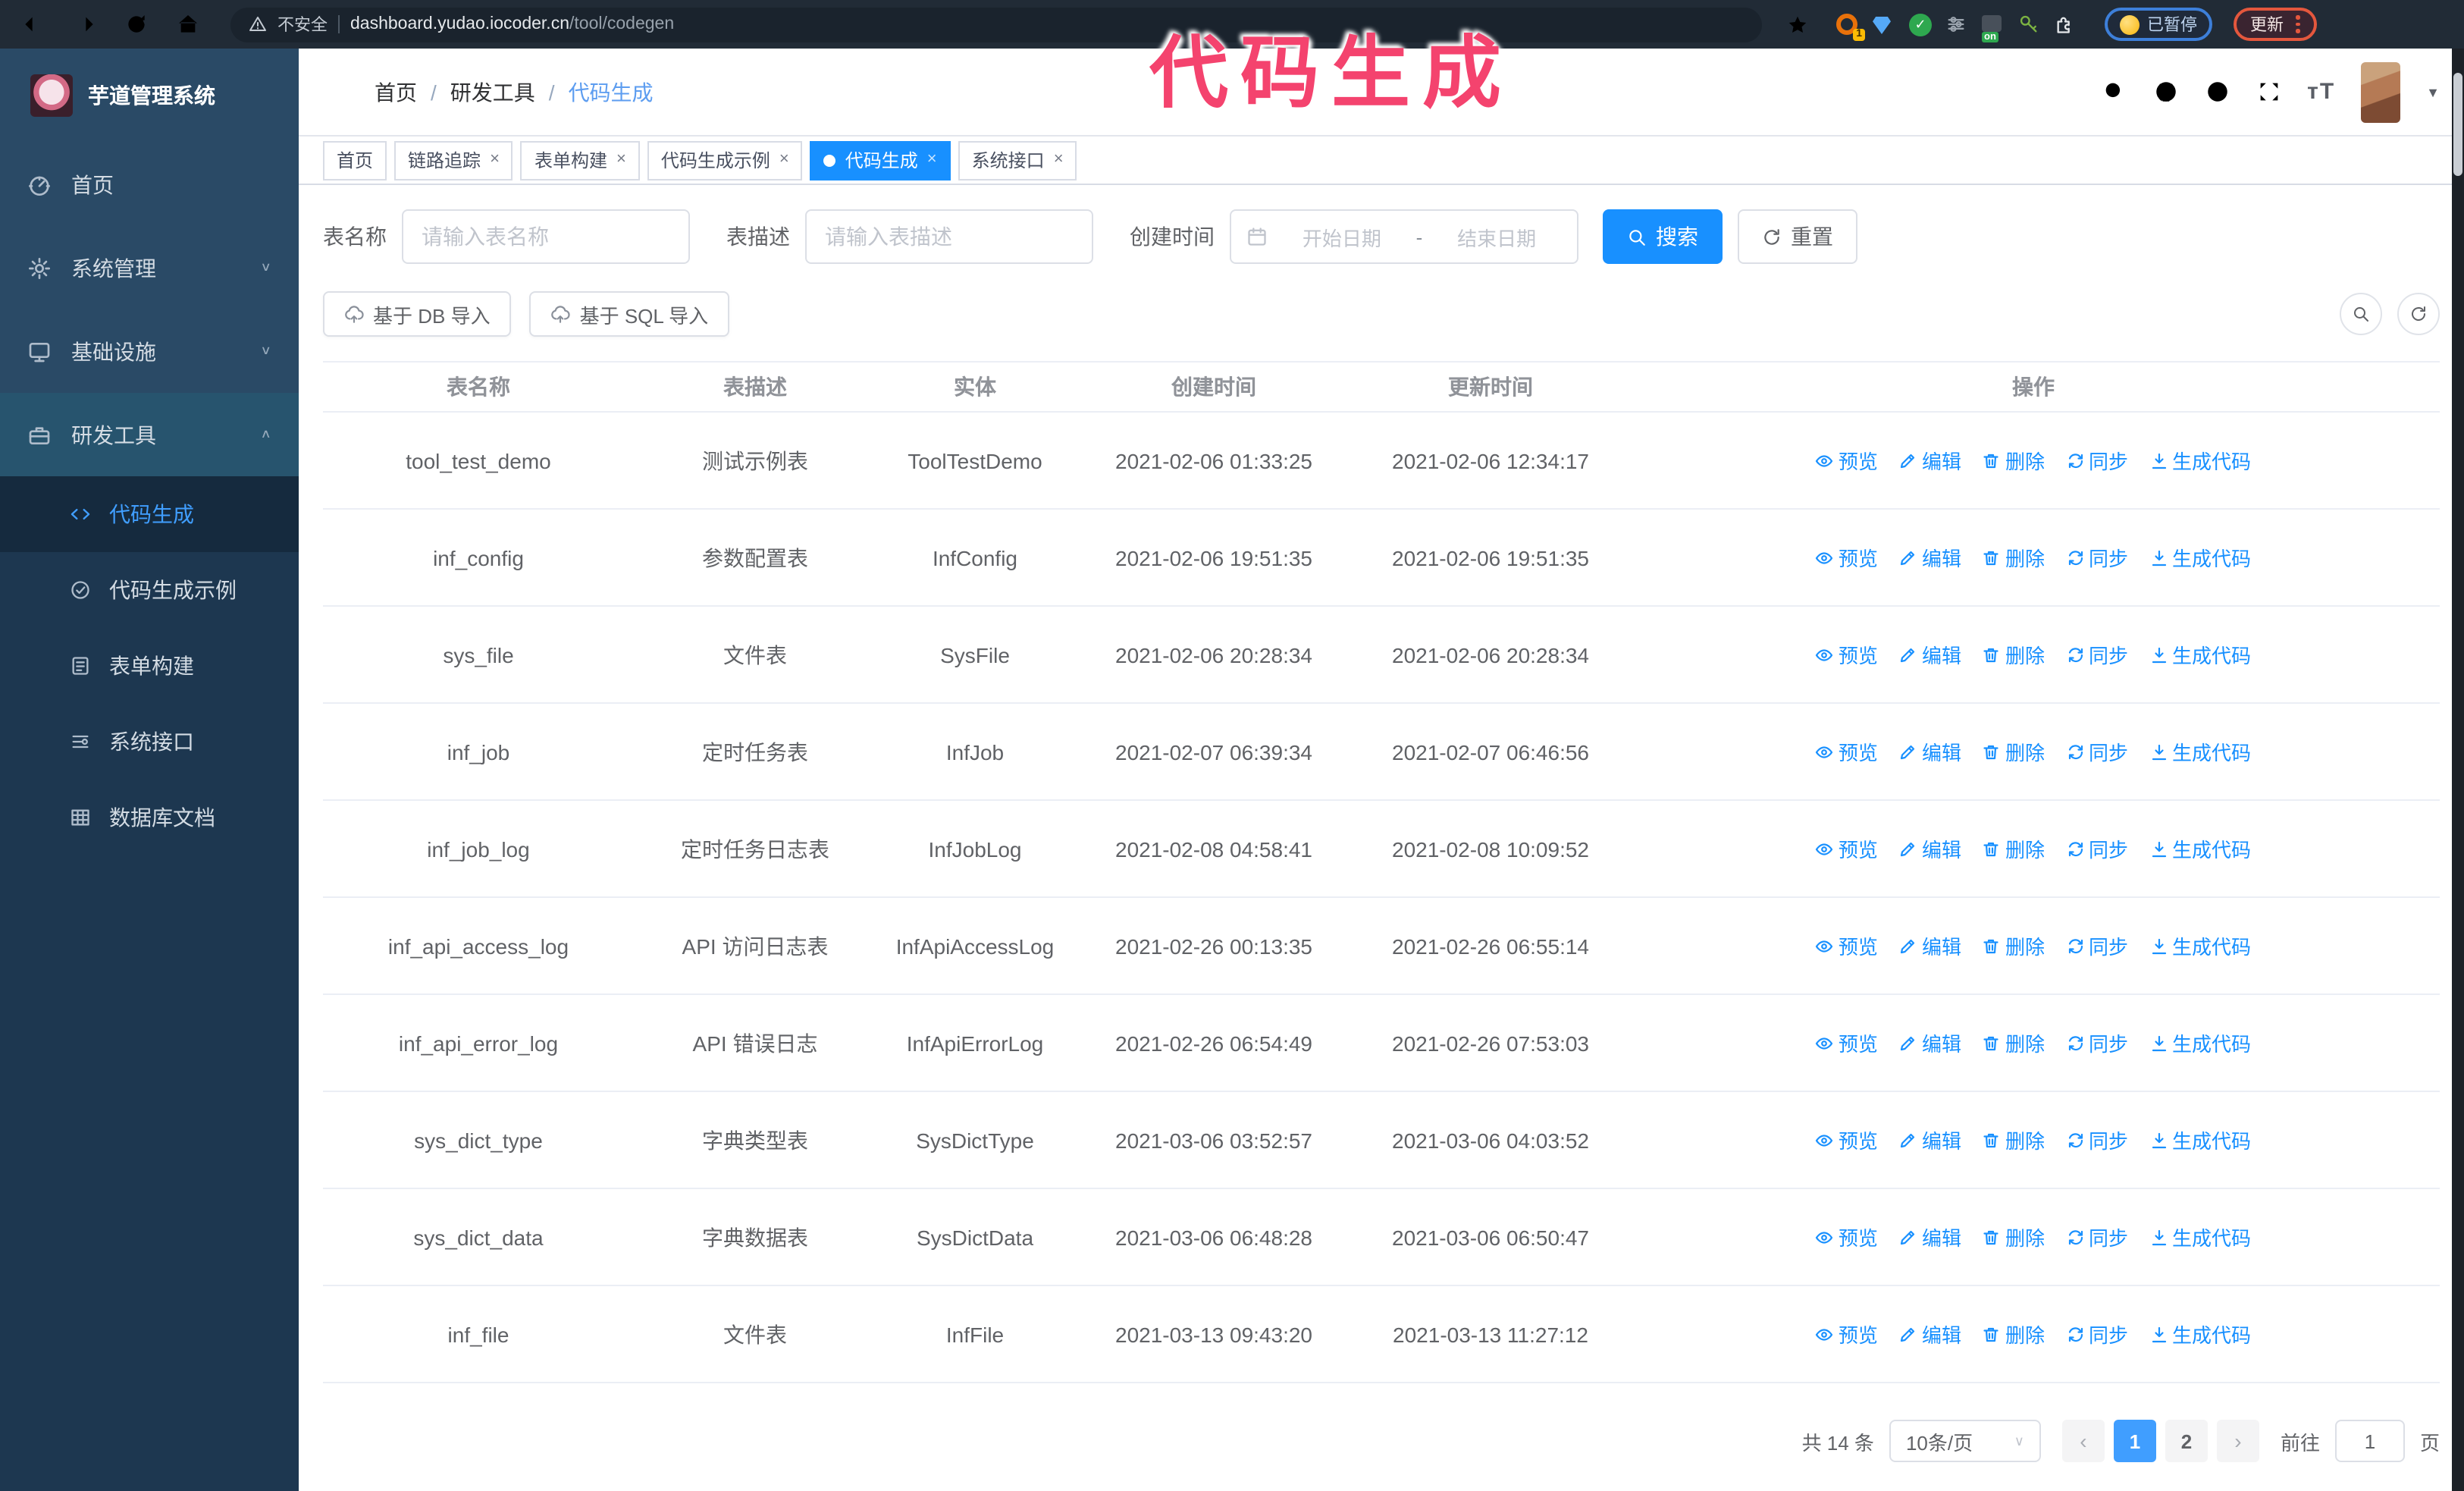 The width and height of the screenshot is (2464, 1491). Describe the element at coordinates (580, 160) in the screenshot. I see `tab-form-builder: 表单构建 ×` at that location.